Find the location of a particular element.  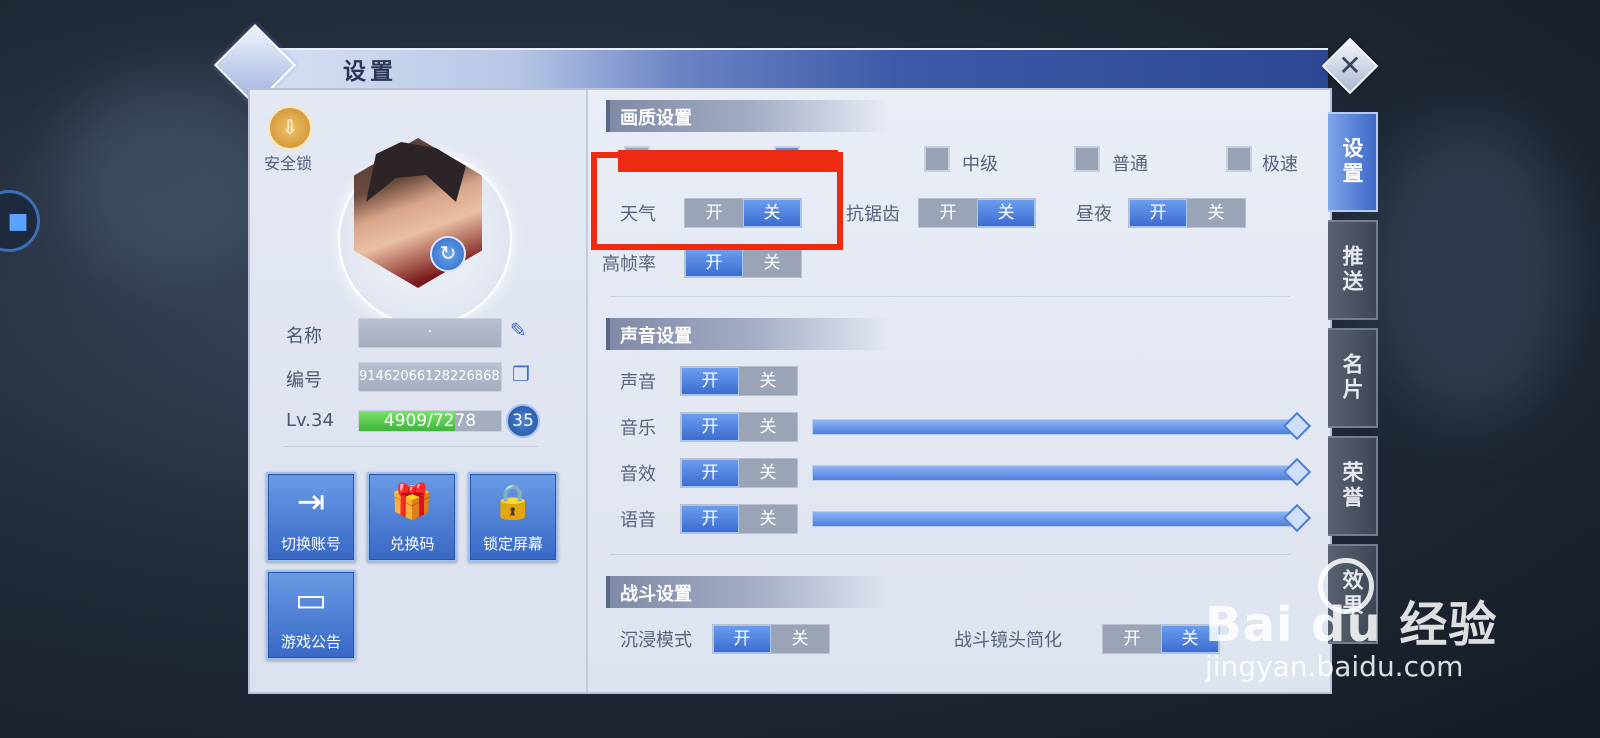

sound-toggle: 开 关 is located at coordinates (739, 381).